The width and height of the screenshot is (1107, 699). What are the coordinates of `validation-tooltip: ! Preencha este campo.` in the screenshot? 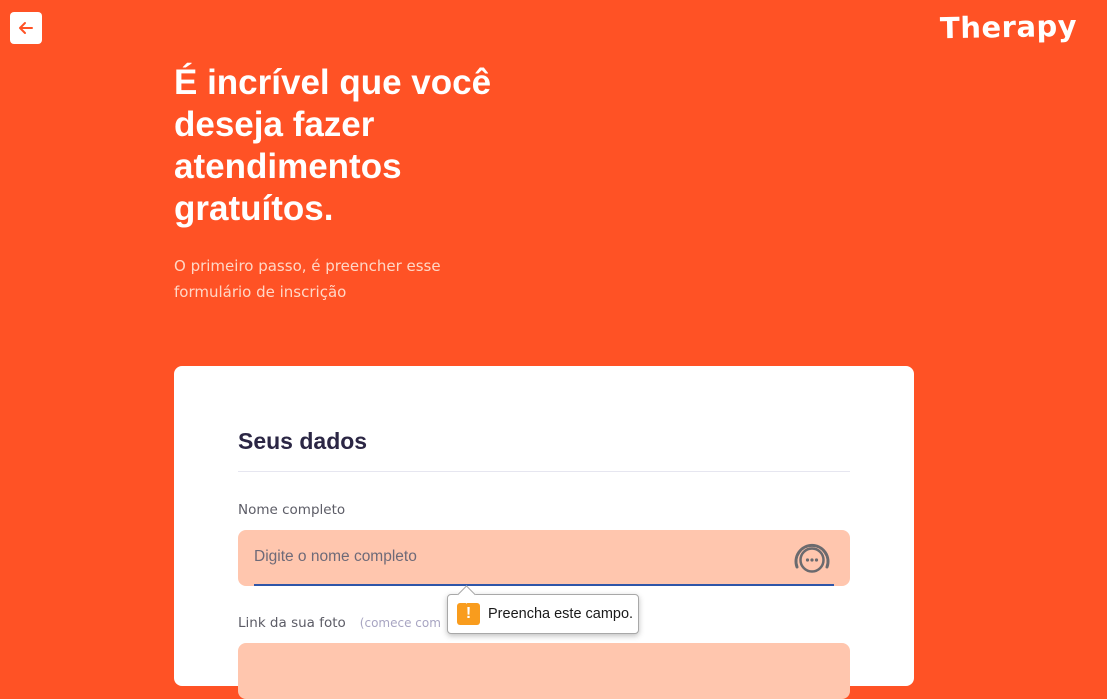 It's located at (543, 609).